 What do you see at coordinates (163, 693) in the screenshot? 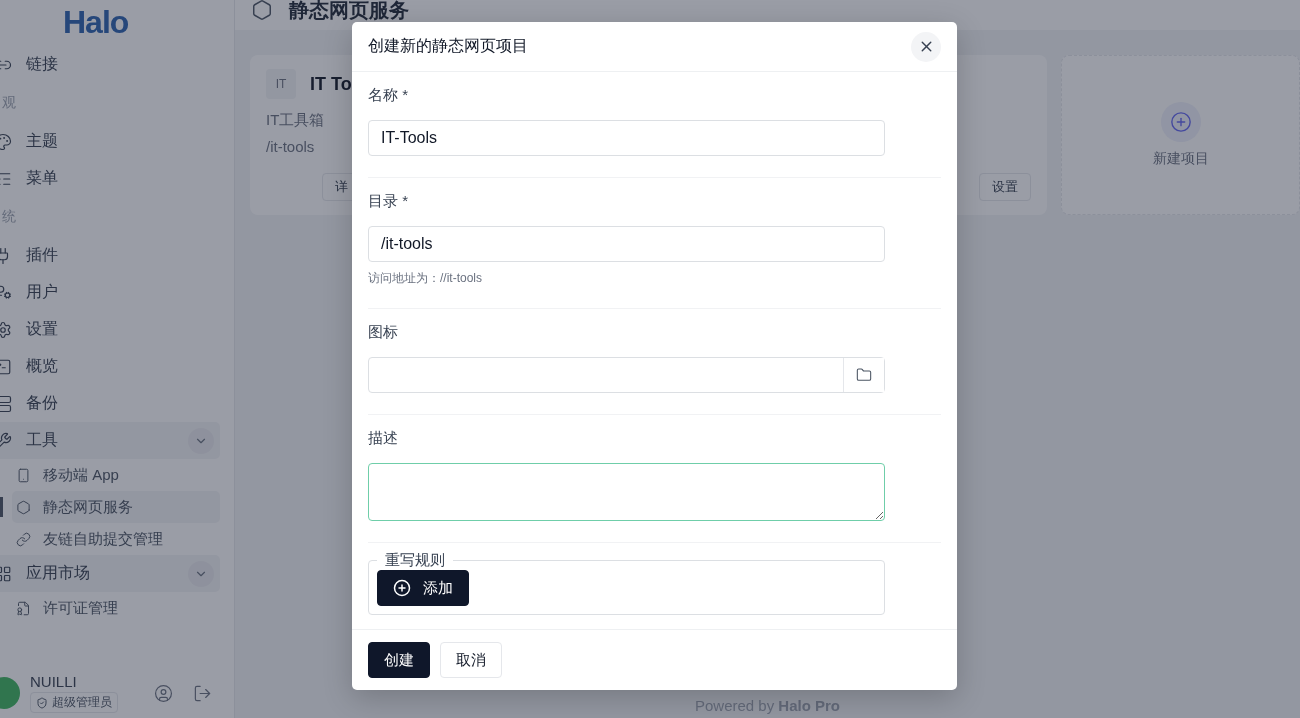
I see `profile-icon` at bounding box center [163, 693].